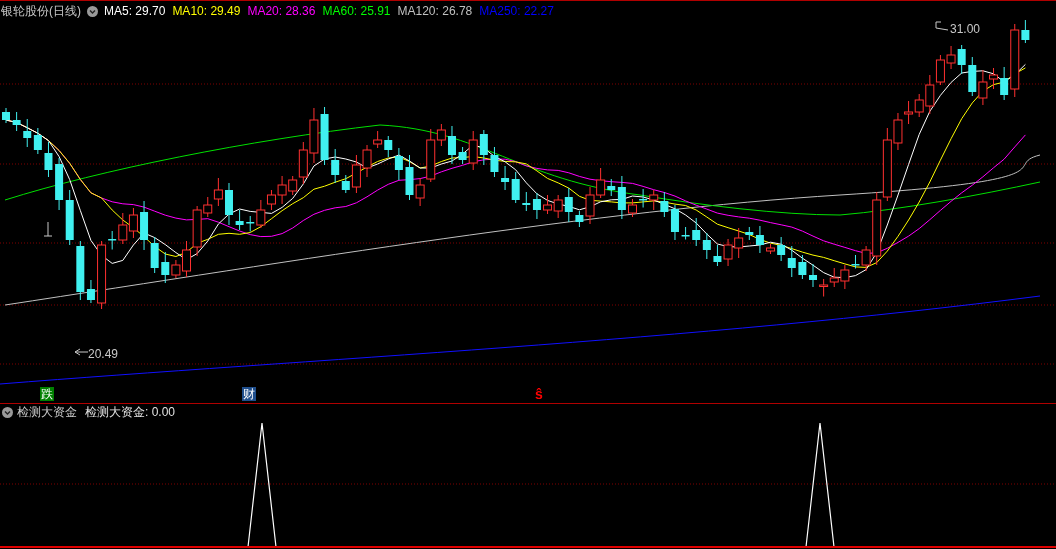 The height and width of the screenshot is (549, 1056). I want to click on moving-average-value: MA250: 22.27, so click(516, 11).